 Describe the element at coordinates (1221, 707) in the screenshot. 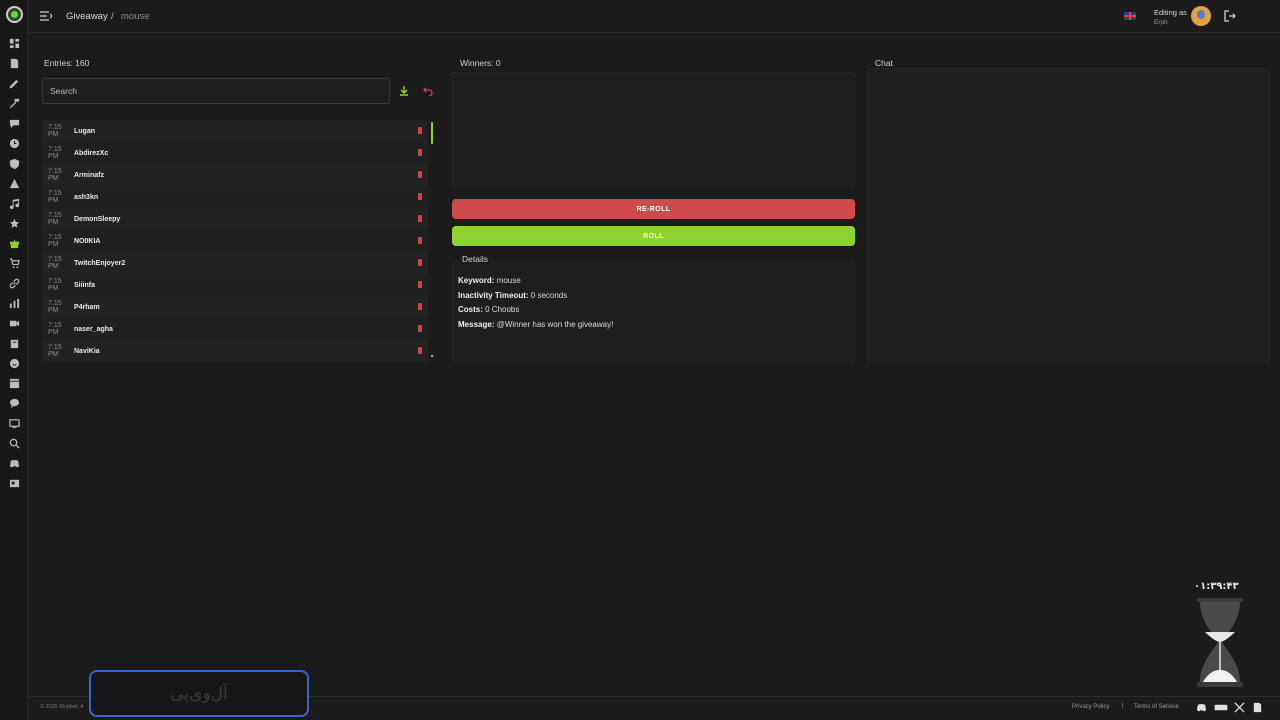

I see `kick-icon` at that location.